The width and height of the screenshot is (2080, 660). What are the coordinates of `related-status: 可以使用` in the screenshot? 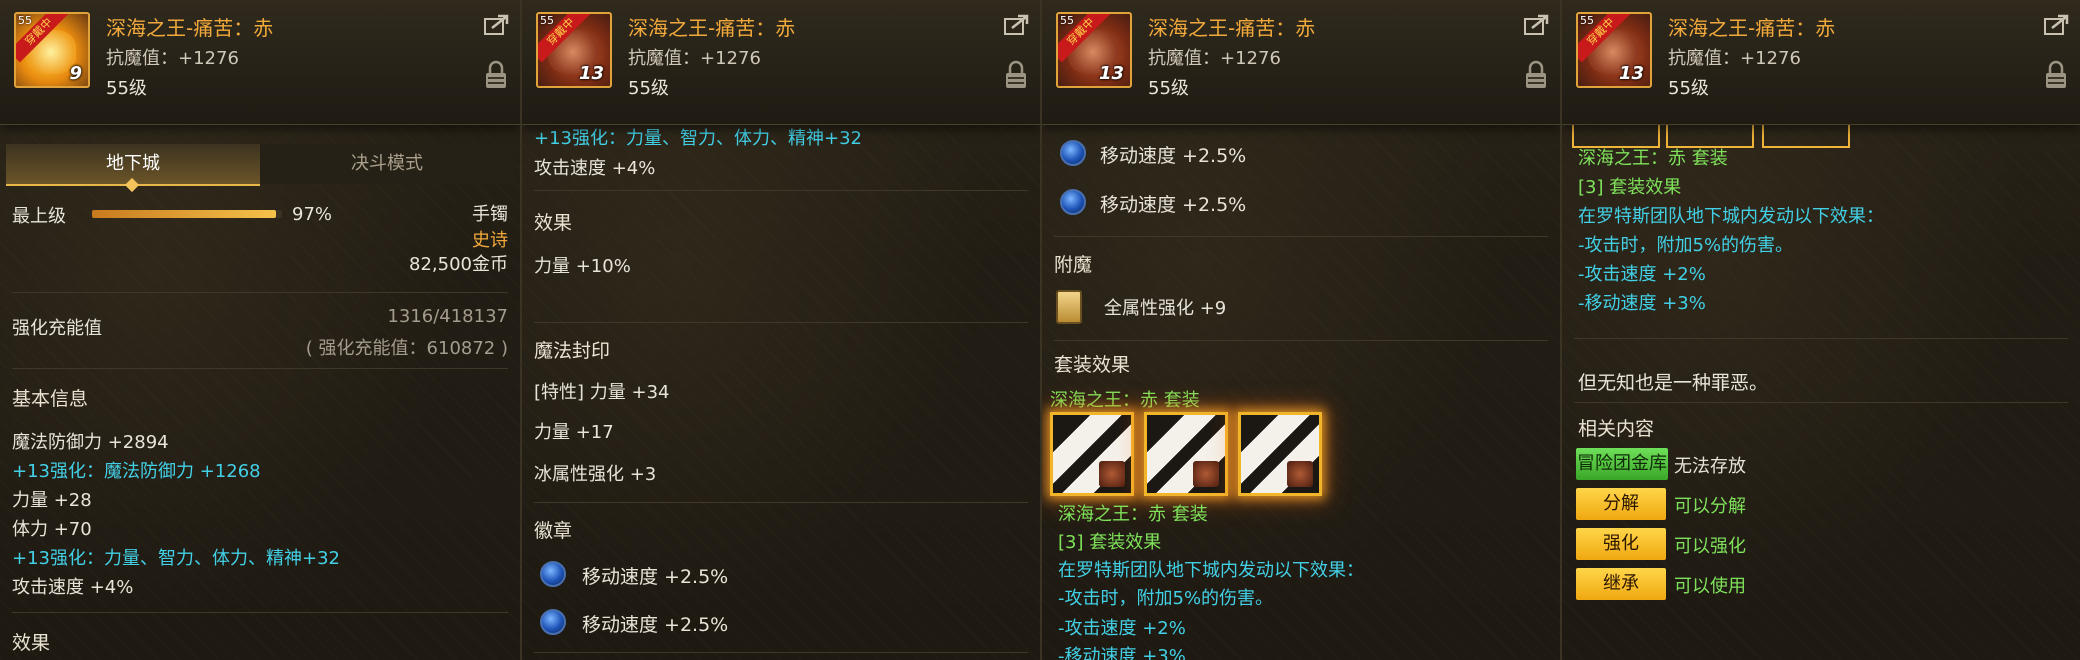 It's located at (1710, 586).